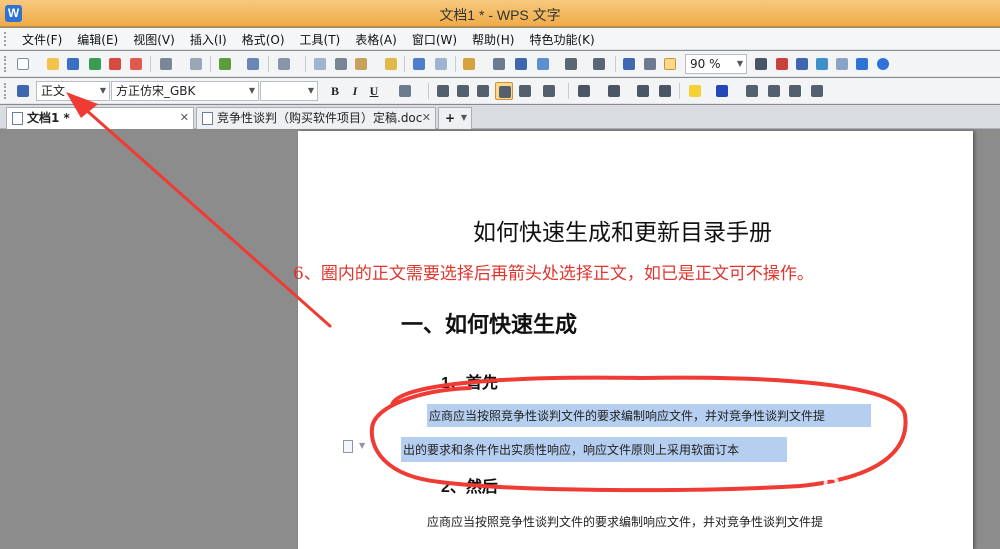 The width and height of the screenshot is (1000, 549). I want to click on header-footer-icon, so click(469, 64).